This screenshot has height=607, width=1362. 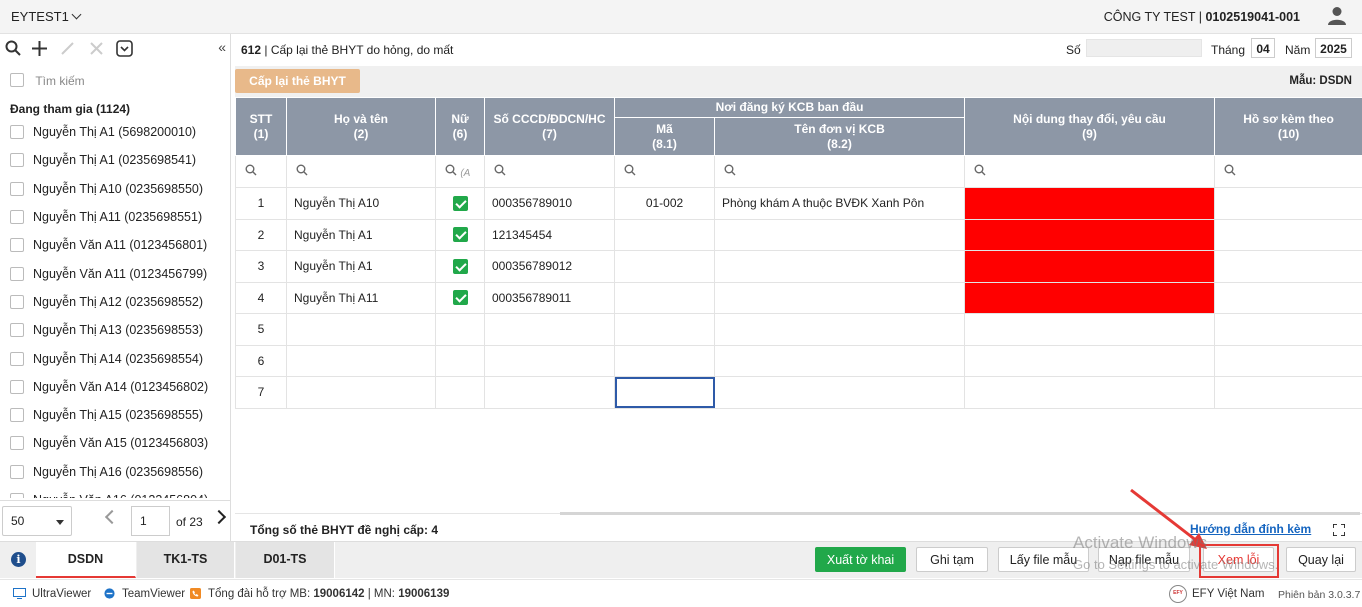 What do you see at coordinates (549, 203) in the screenshot?
I see `cell-id: 000356789010` at bounding box center [549, 203].